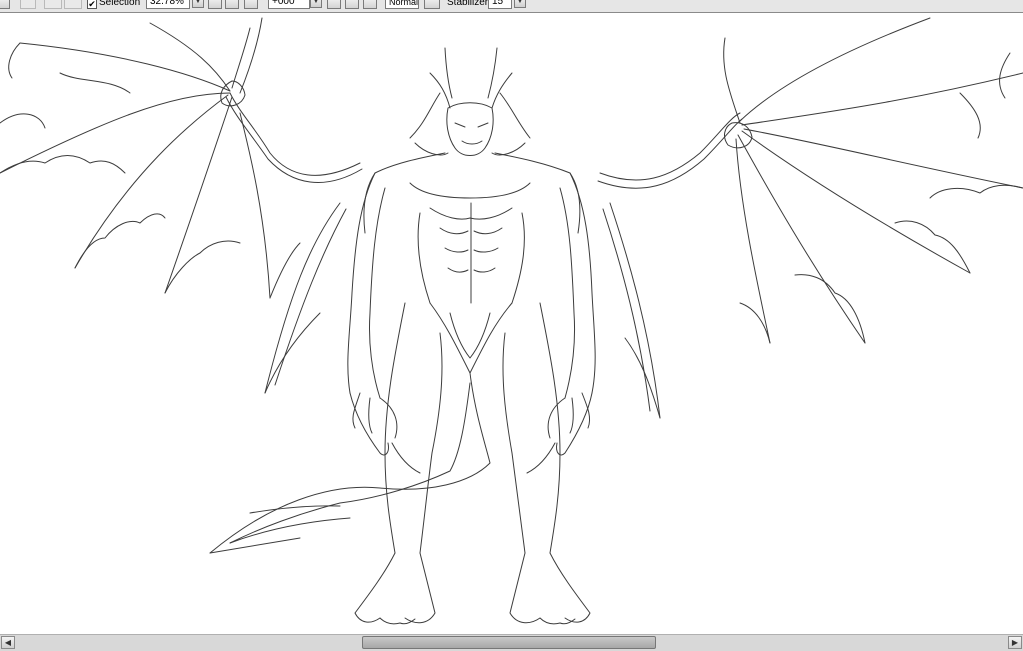 The width and height of the screenshot is (1023, 651). What do you see at coordinates (350, 463) in the screenshot?
I see `tail-drawing` at bounding box center [350, 463].